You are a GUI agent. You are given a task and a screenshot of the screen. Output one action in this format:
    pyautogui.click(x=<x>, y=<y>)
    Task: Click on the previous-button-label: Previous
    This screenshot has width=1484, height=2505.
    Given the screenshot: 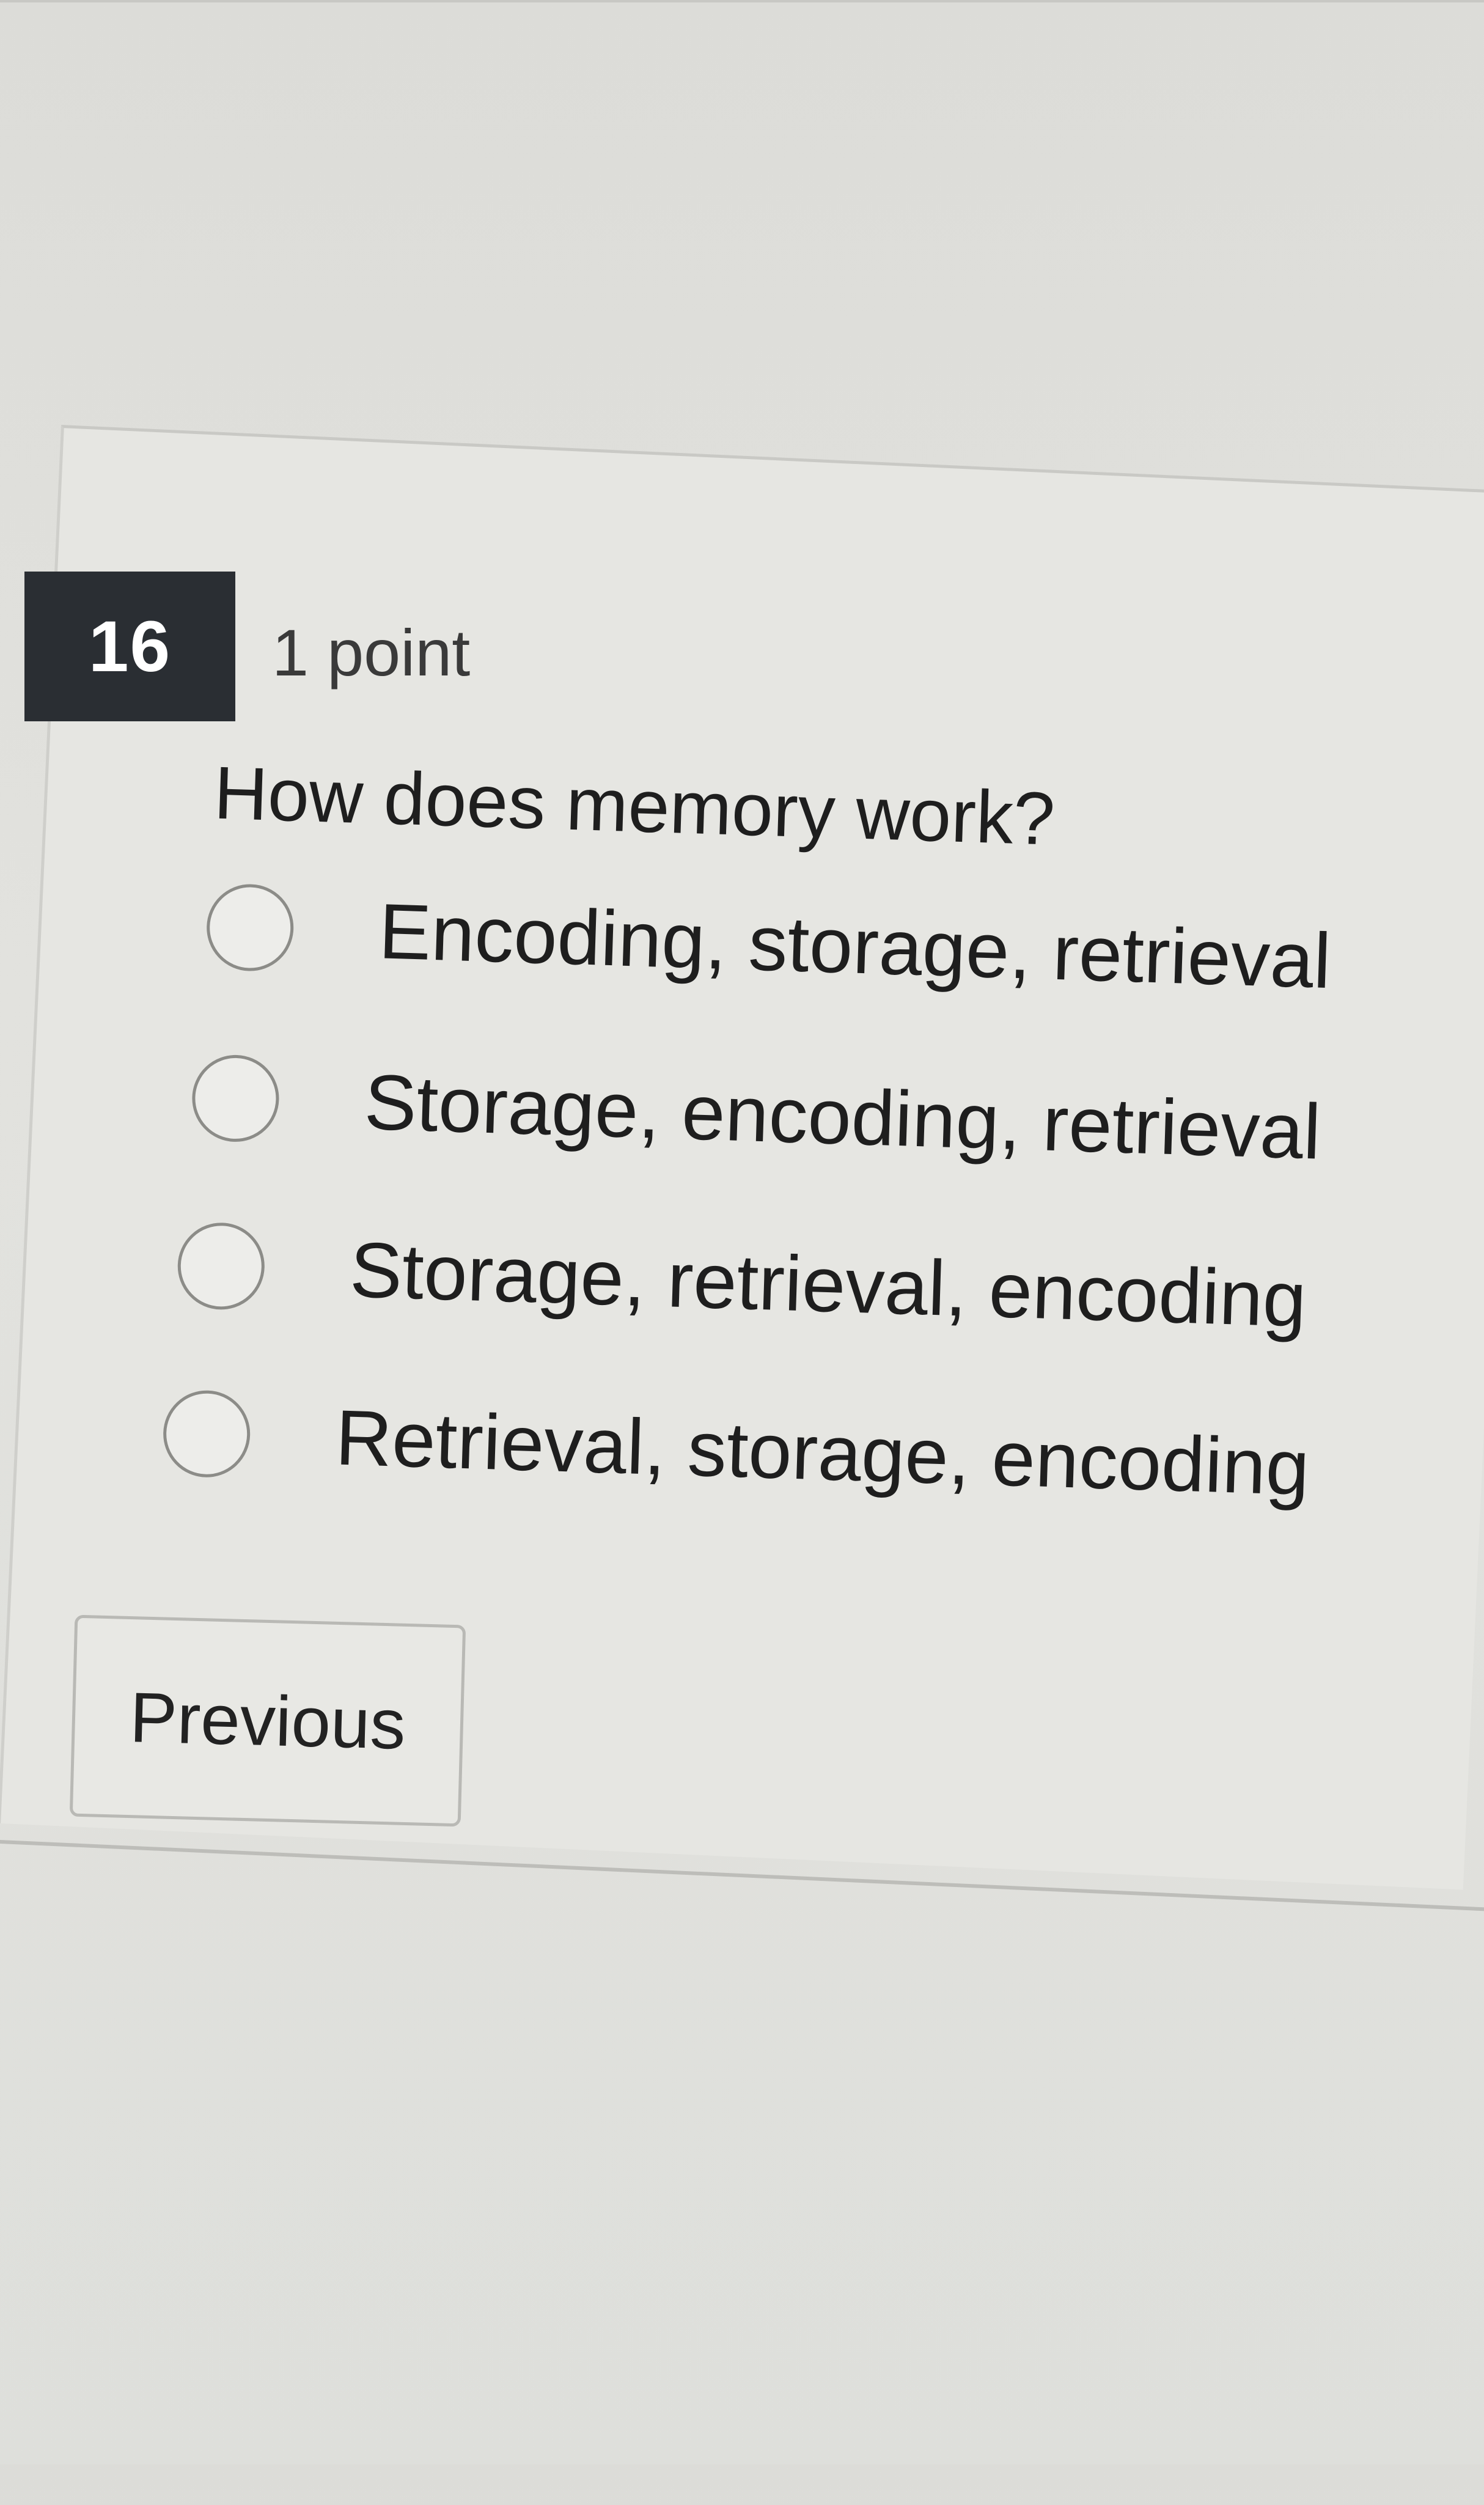 What is the action you would take?
    pyautogui.click(x=267, y=1720)
    